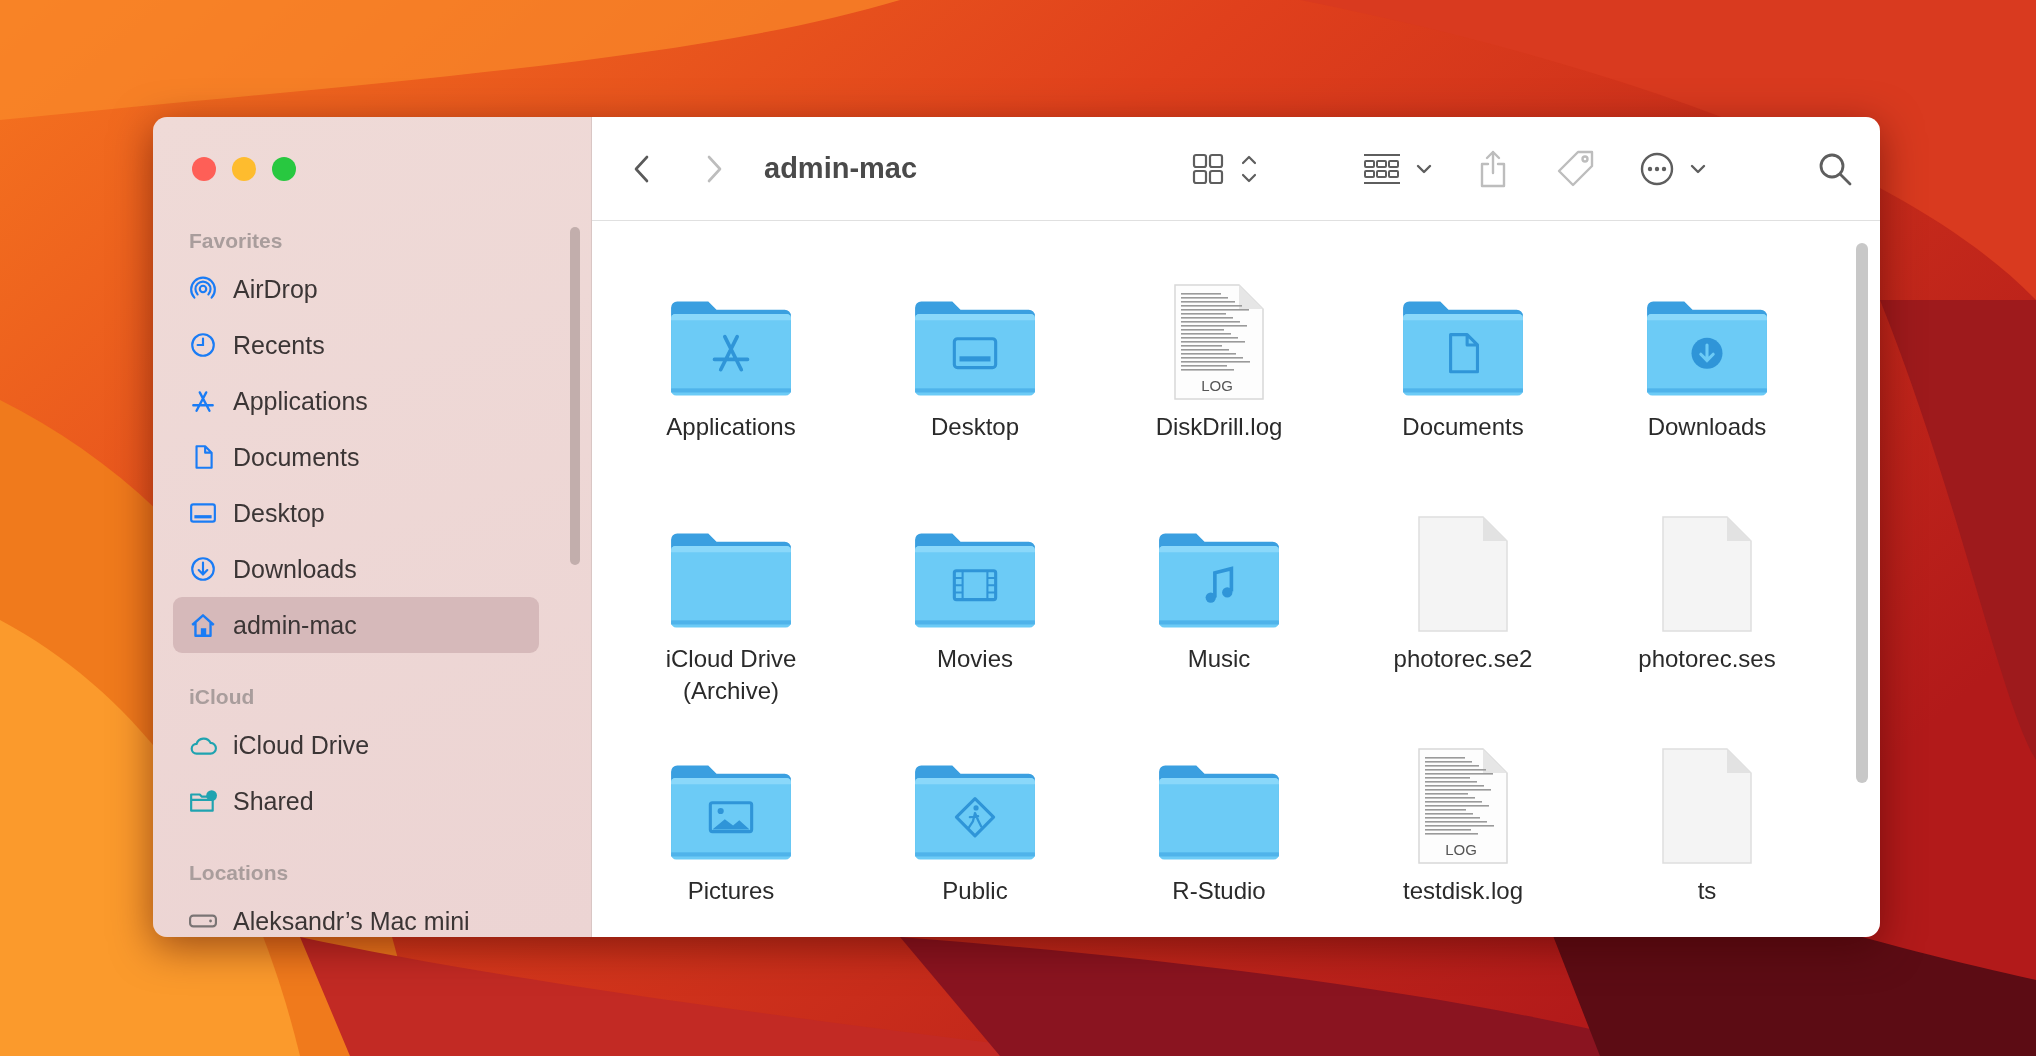 This screenshot has height=1056, width=2036. I want to click on sidebar-item: iCloud Drive, so click(356, 745).